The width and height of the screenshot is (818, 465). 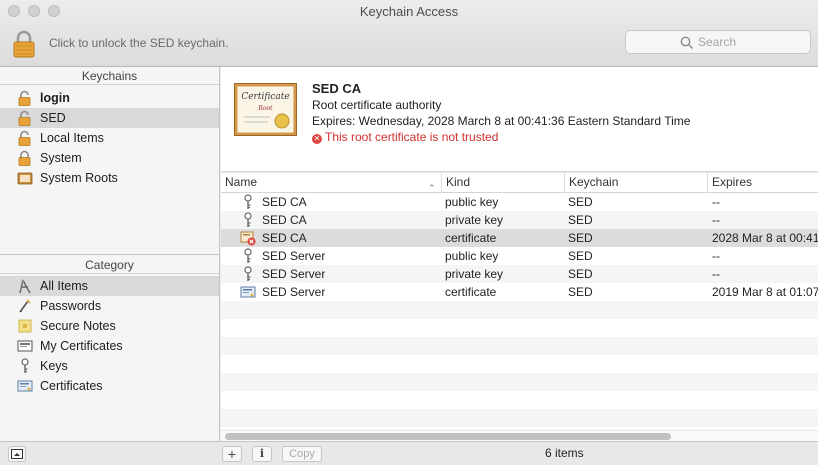 What do you see at coordinates (337, 88) in the screenshot?
I see `item-name: SED CA` at bounding box center [337, 88].